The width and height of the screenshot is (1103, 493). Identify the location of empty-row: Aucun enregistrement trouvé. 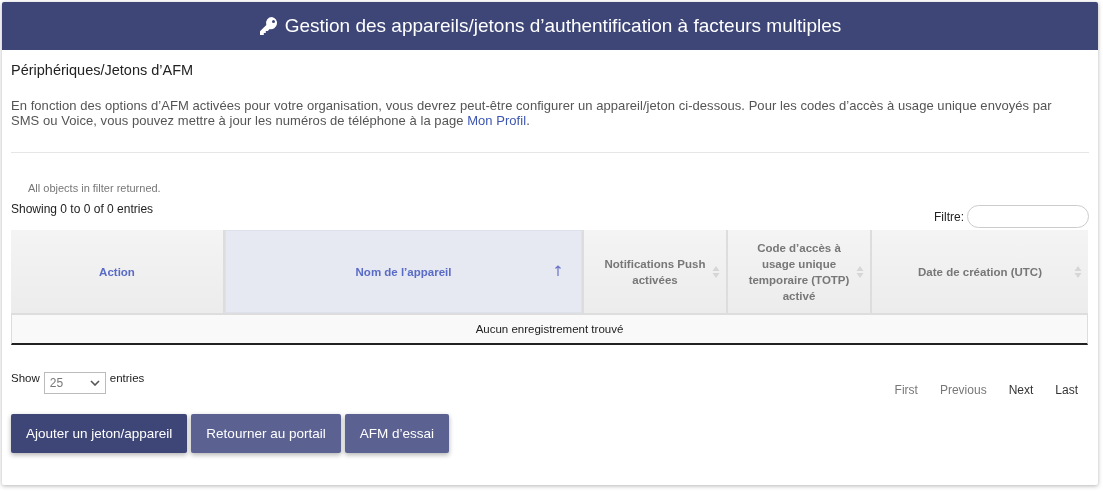
(549, 330).